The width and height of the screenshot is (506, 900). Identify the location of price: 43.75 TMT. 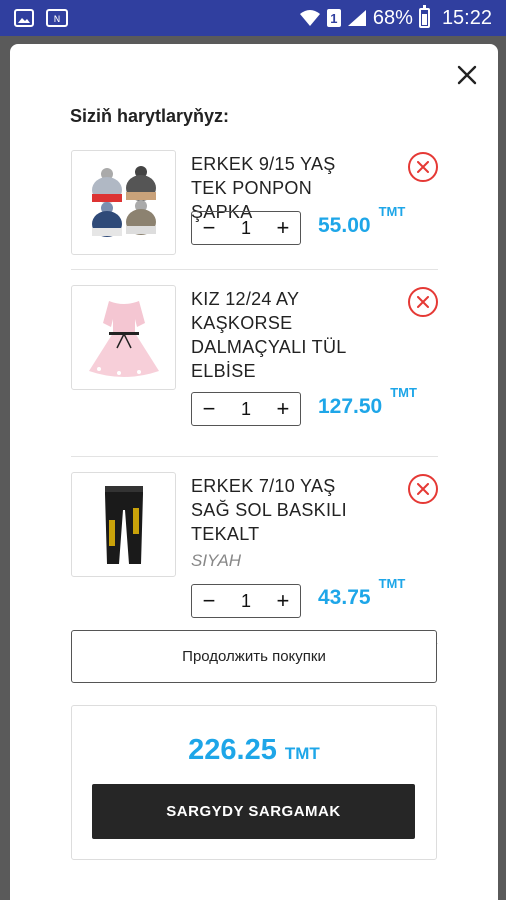
(361, 593).